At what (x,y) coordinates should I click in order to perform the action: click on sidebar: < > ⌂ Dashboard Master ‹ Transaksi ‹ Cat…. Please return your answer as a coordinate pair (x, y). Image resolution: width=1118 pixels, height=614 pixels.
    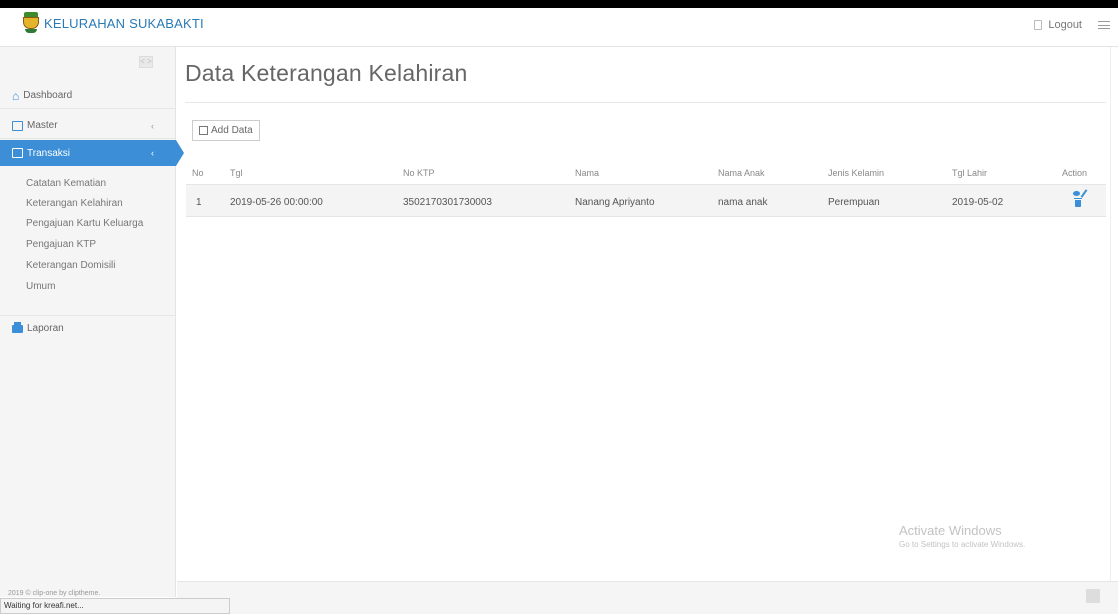
    Looking at the image, I should click on (92, 322).